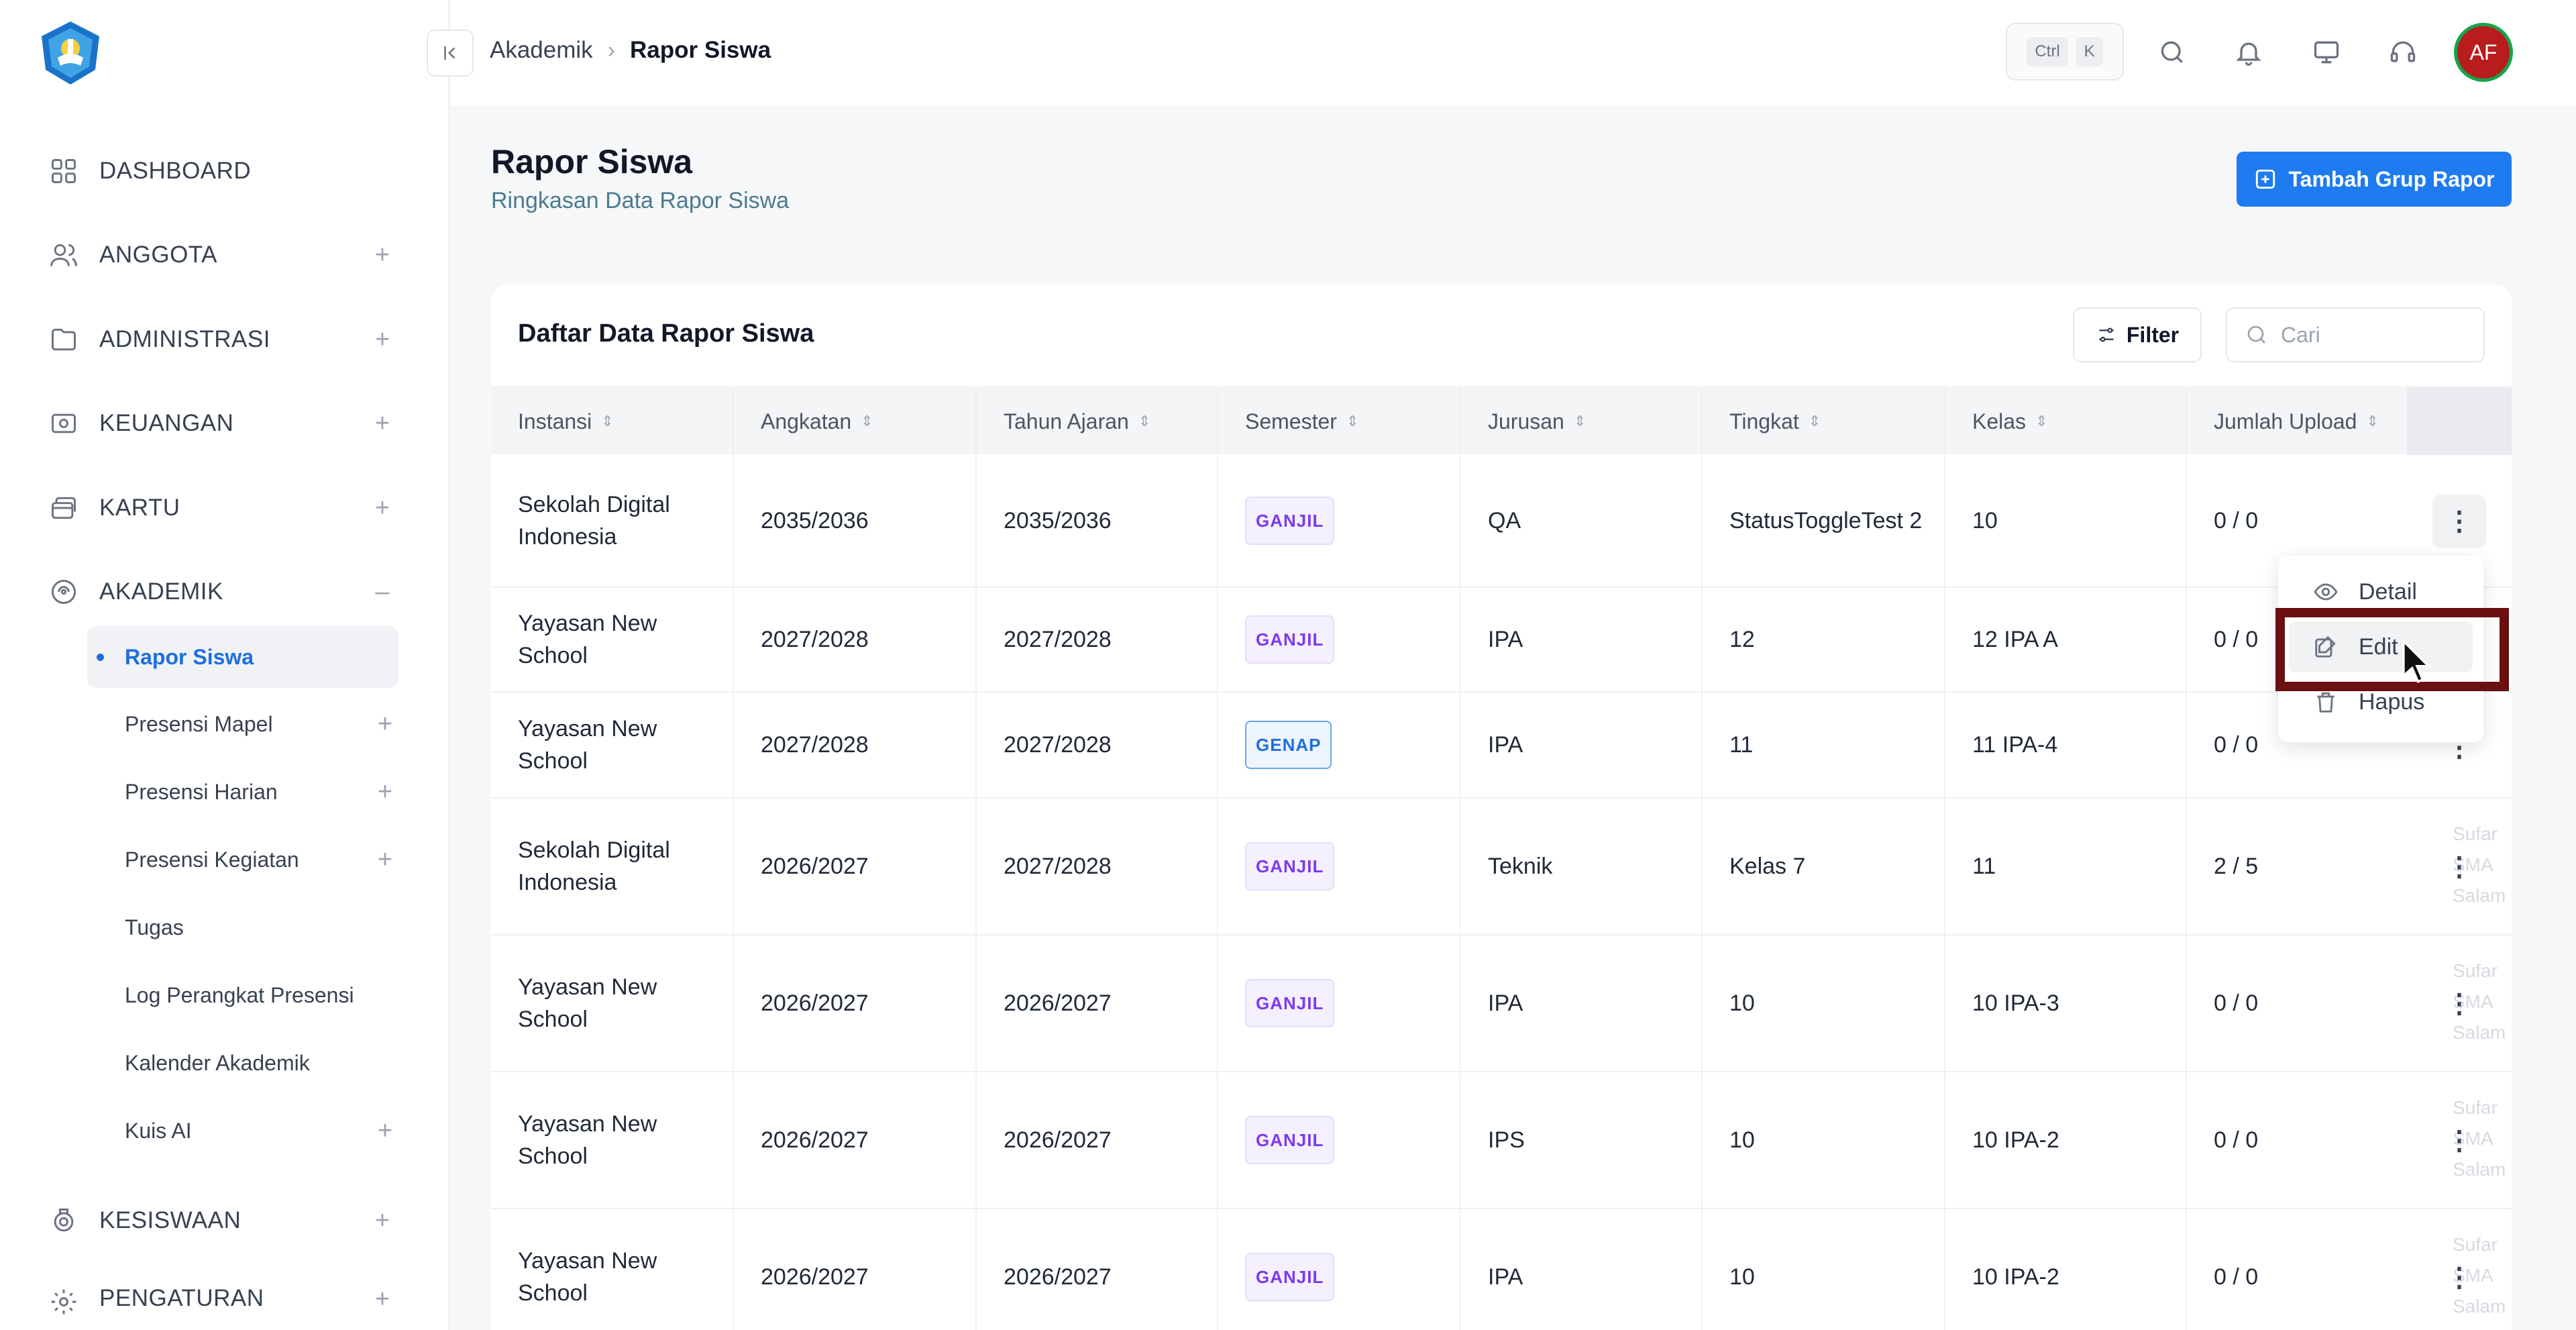  Describe the element at coordinates (2417, 662) in the screenshot. I see `mouse-cursor-icon` at that location.